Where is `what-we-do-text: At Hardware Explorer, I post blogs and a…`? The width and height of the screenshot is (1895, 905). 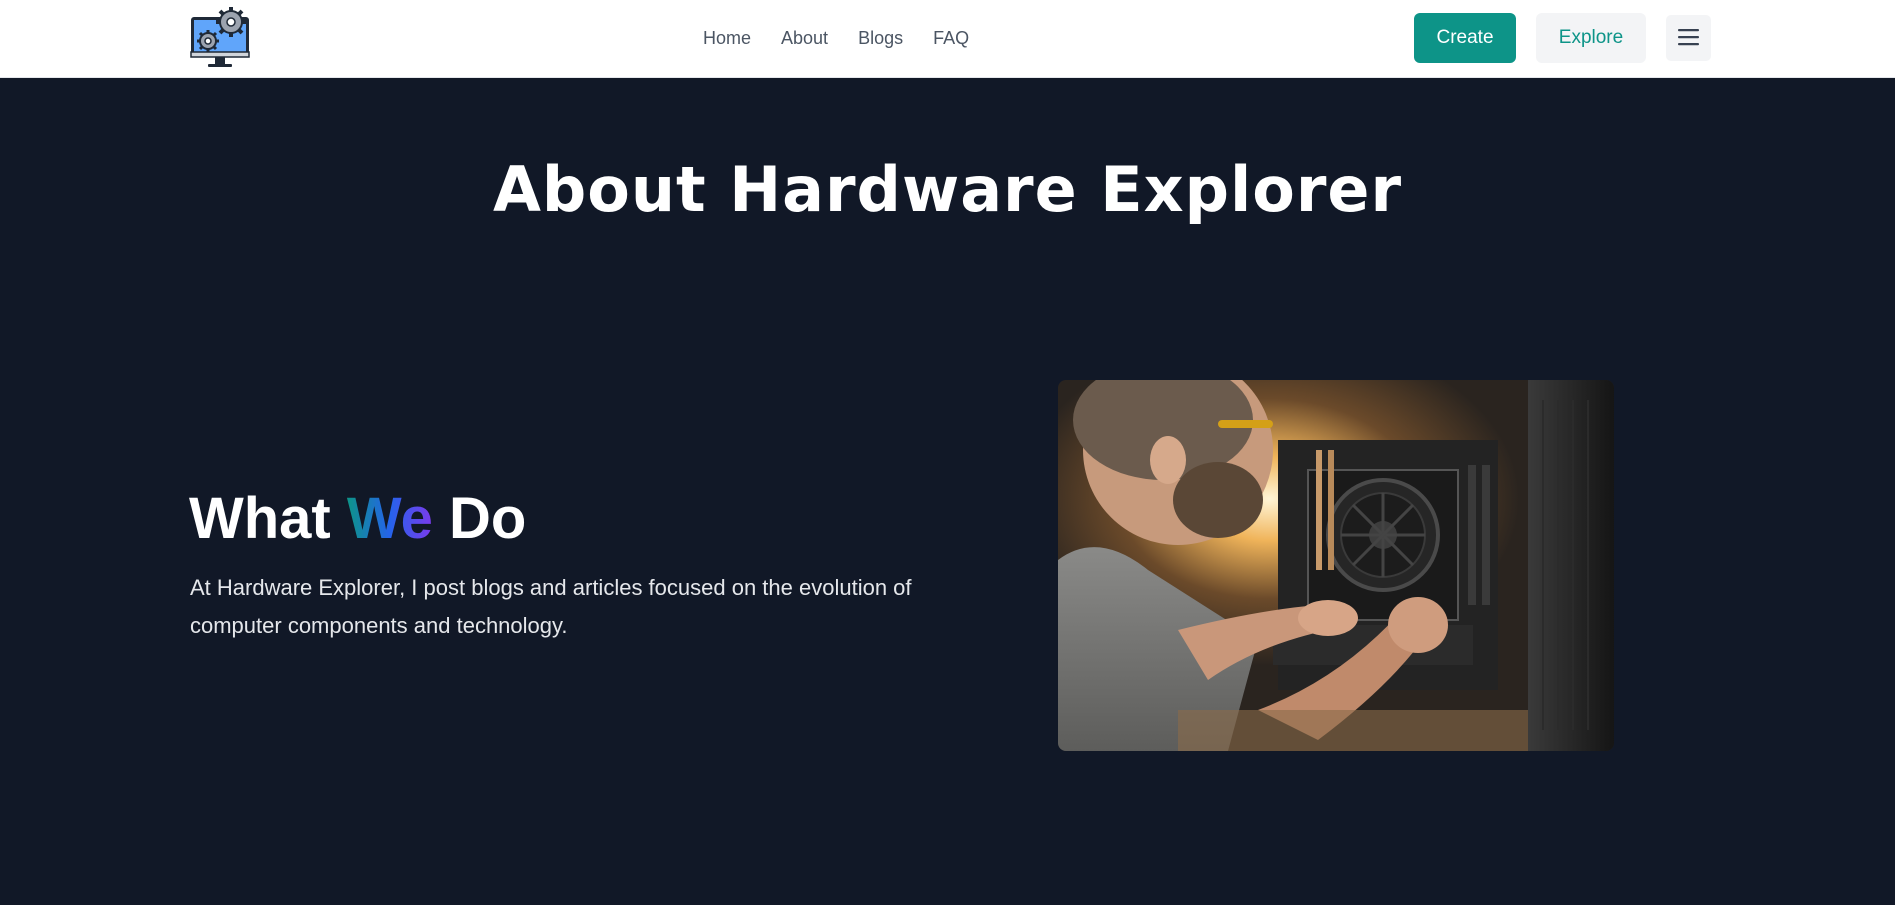 what-we-do-text: At Hardware Explorer, I post blogs and a… is located at coordinates (551, 606).